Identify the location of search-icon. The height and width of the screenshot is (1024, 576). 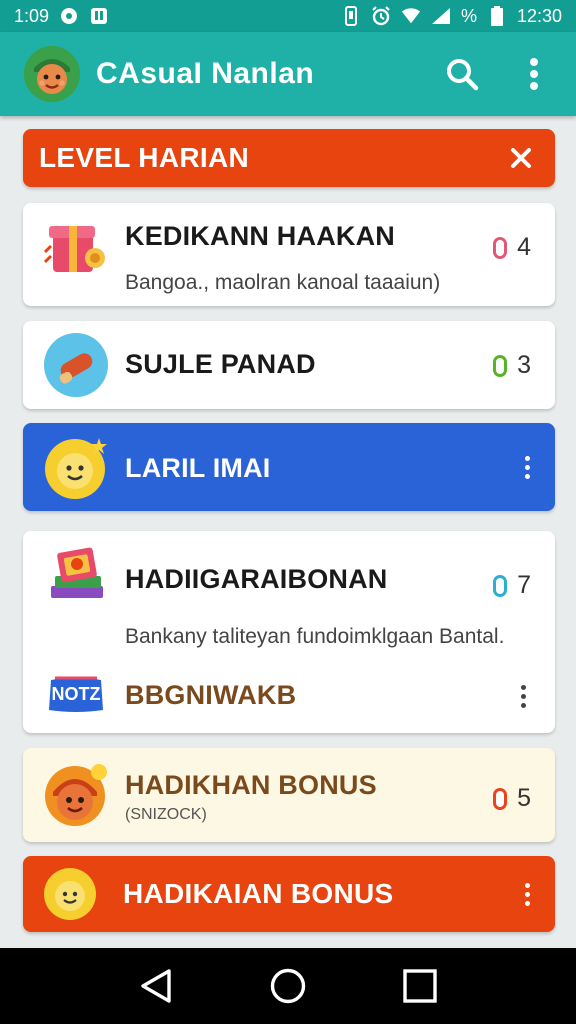
(463, 75).